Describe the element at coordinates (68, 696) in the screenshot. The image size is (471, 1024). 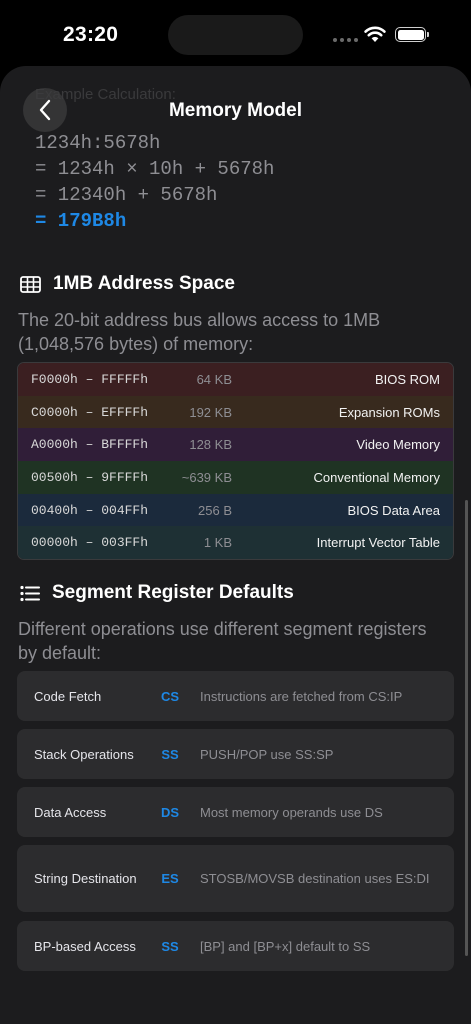
I see `operation-label: Code Fetch` at that location.